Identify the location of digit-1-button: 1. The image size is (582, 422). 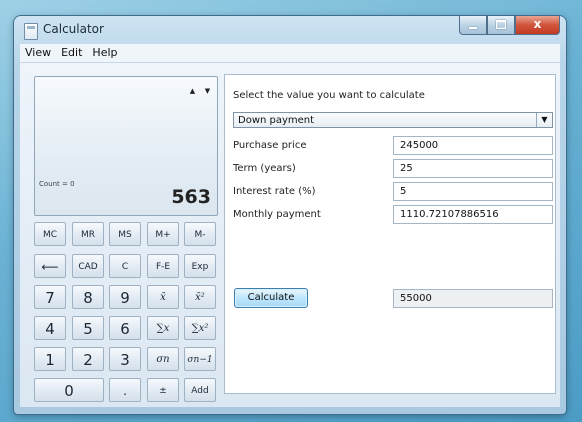
(50, 359).